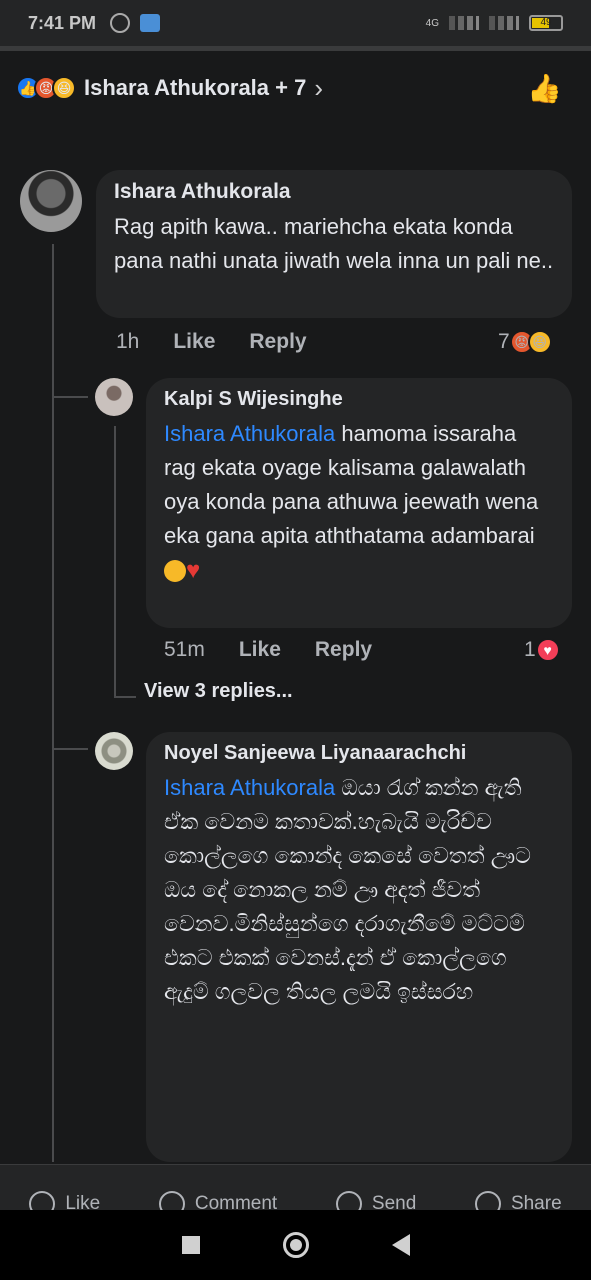 This screenshot has width=591, height=1280. I want to click on comment-icon, so click(171, 1200).